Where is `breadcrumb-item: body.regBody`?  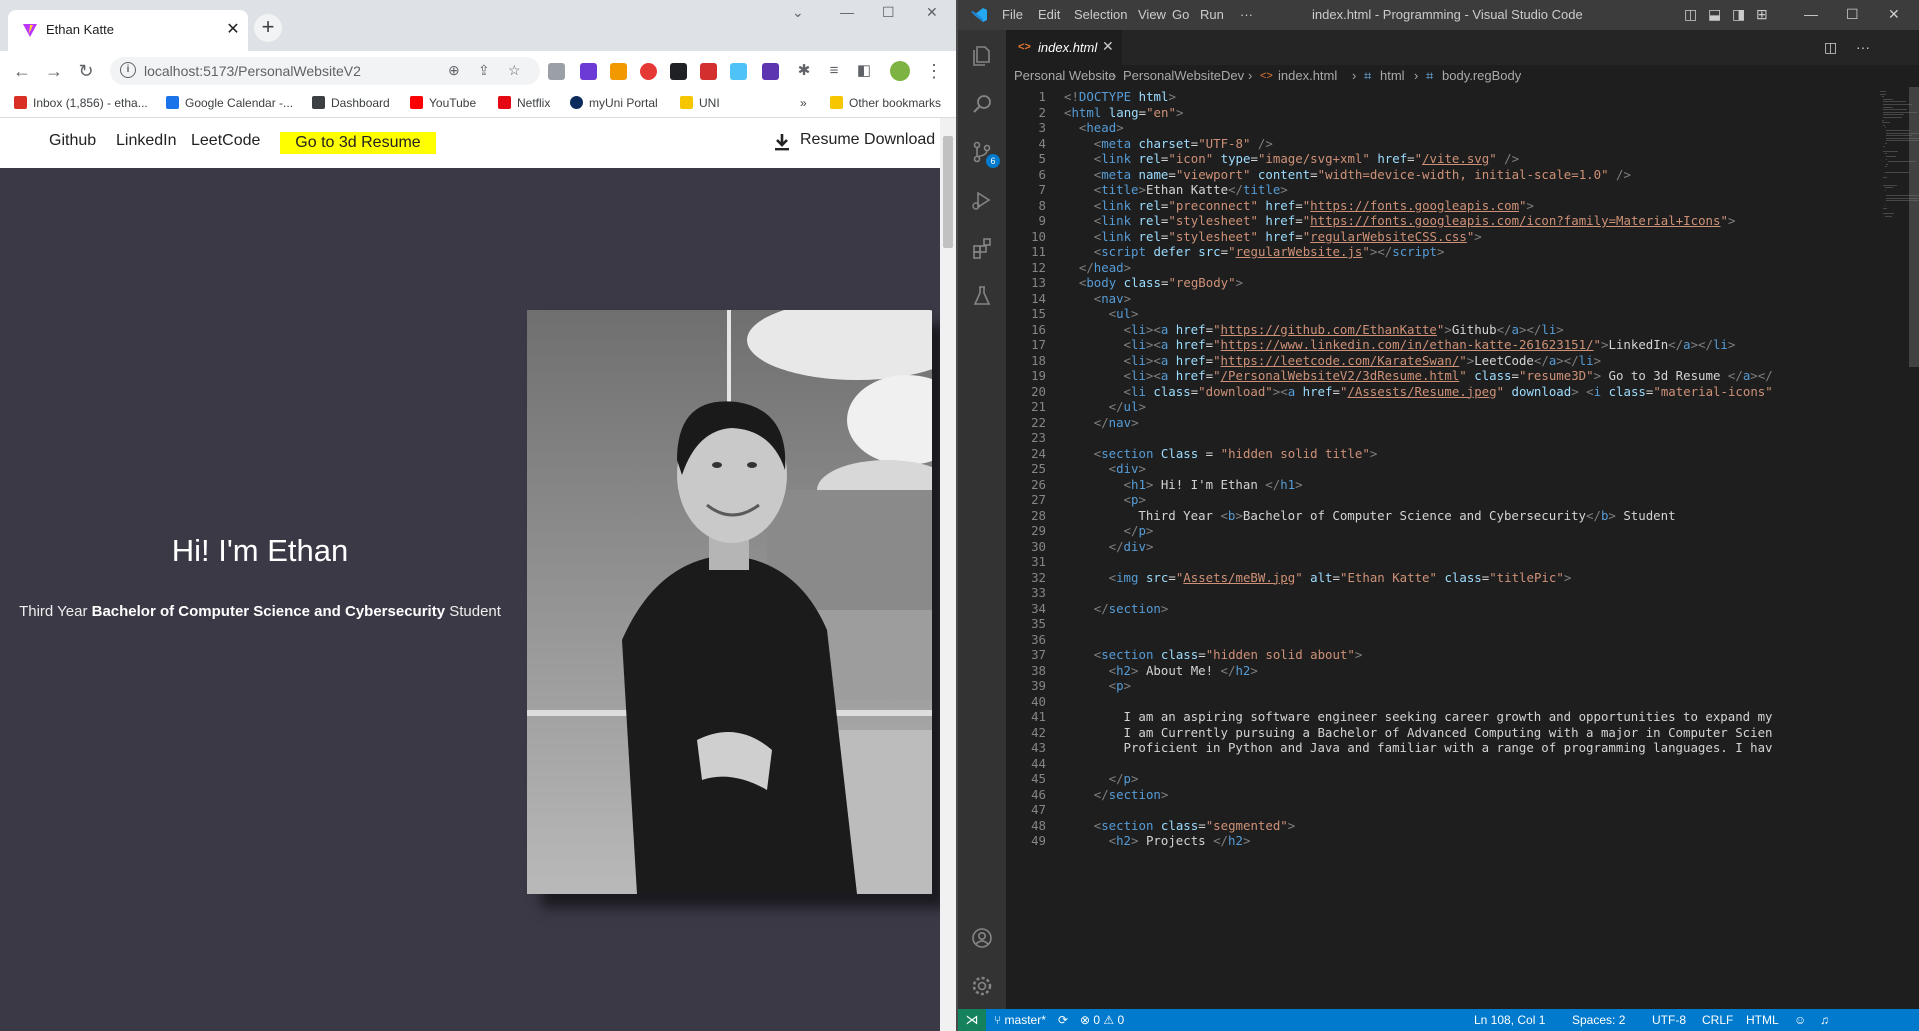 breadcrumb-item: body.regBody is located at coordinates (1481, 75).